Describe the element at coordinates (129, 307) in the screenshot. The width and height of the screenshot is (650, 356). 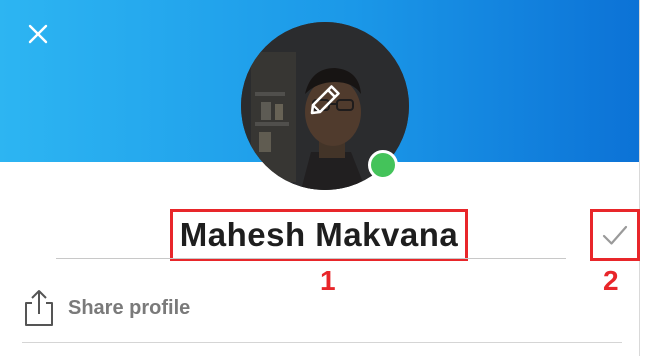
I see `share-profile-label: Share profile` at that location.